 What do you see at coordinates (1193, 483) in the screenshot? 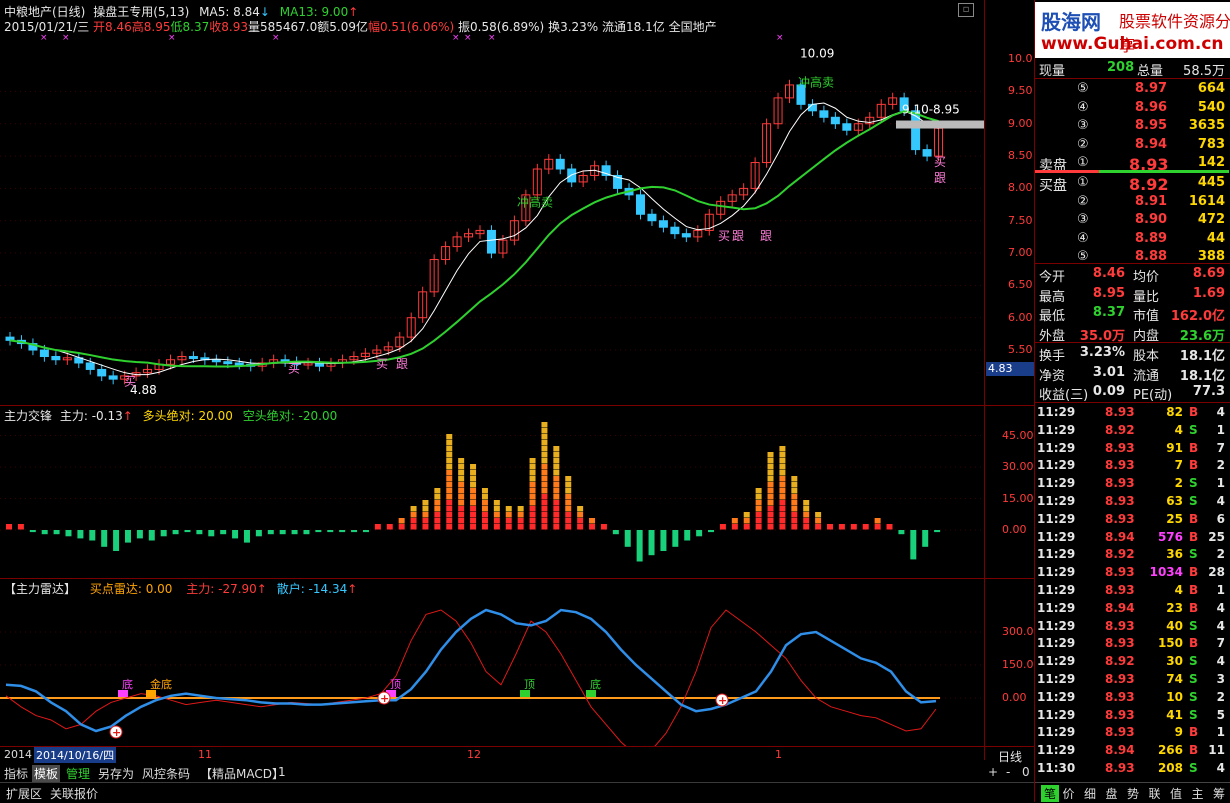
I see `tick-side: S` at bounding box center [1193, 483].